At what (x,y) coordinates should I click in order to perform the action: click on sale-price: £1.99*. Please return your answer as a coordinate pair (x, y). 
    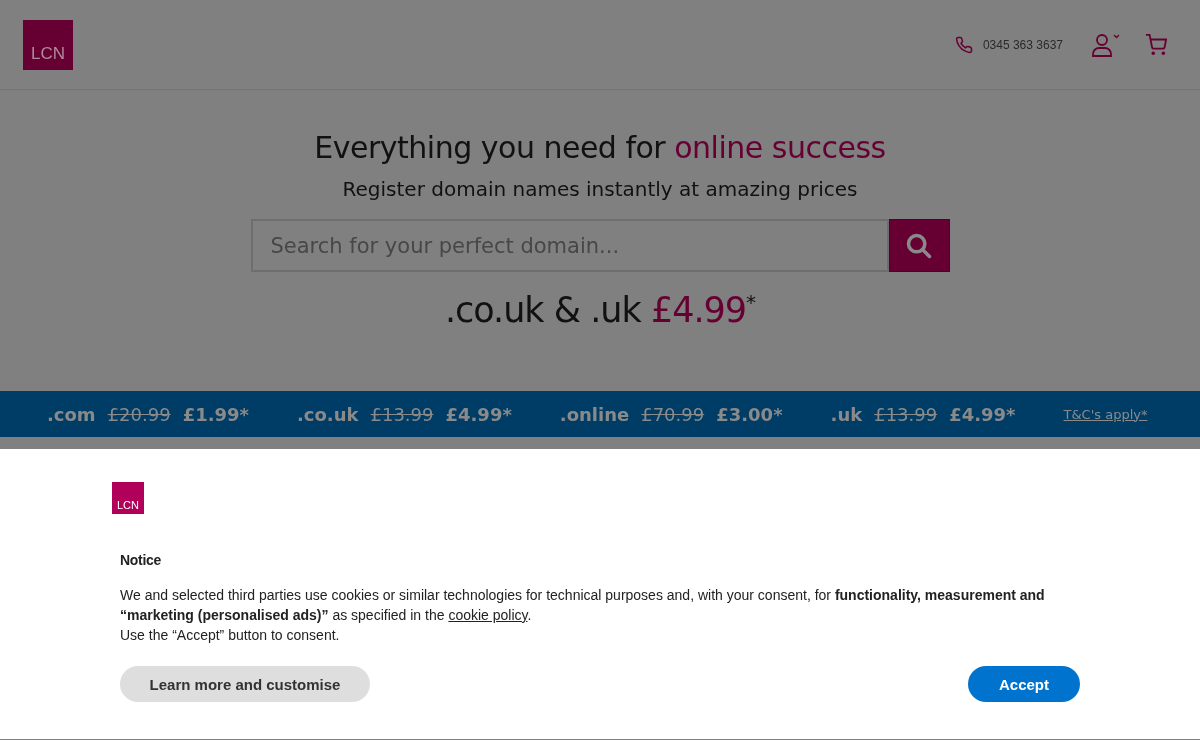
    Looking at the image, I should click on (215, 414).